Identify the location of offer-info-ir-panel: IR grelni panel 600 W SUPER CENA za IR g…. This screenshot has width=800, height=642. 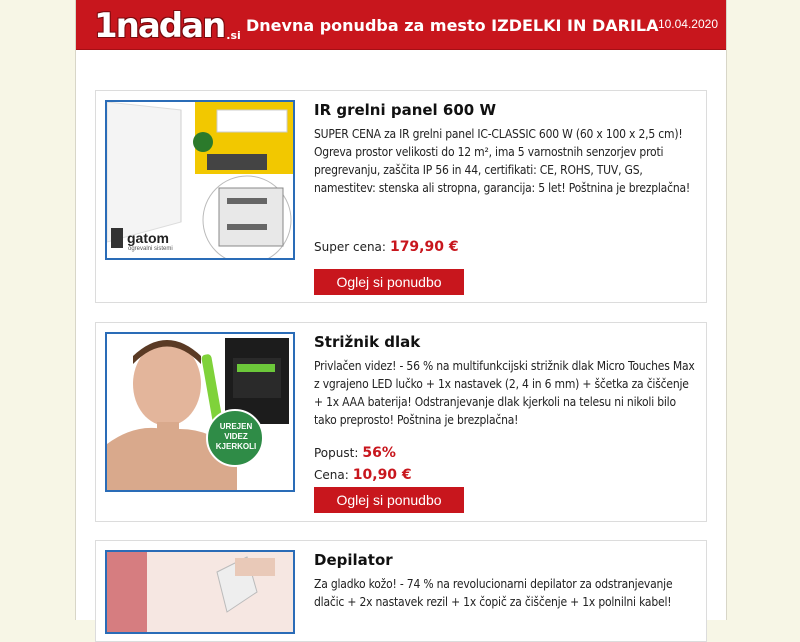
(505, 198).